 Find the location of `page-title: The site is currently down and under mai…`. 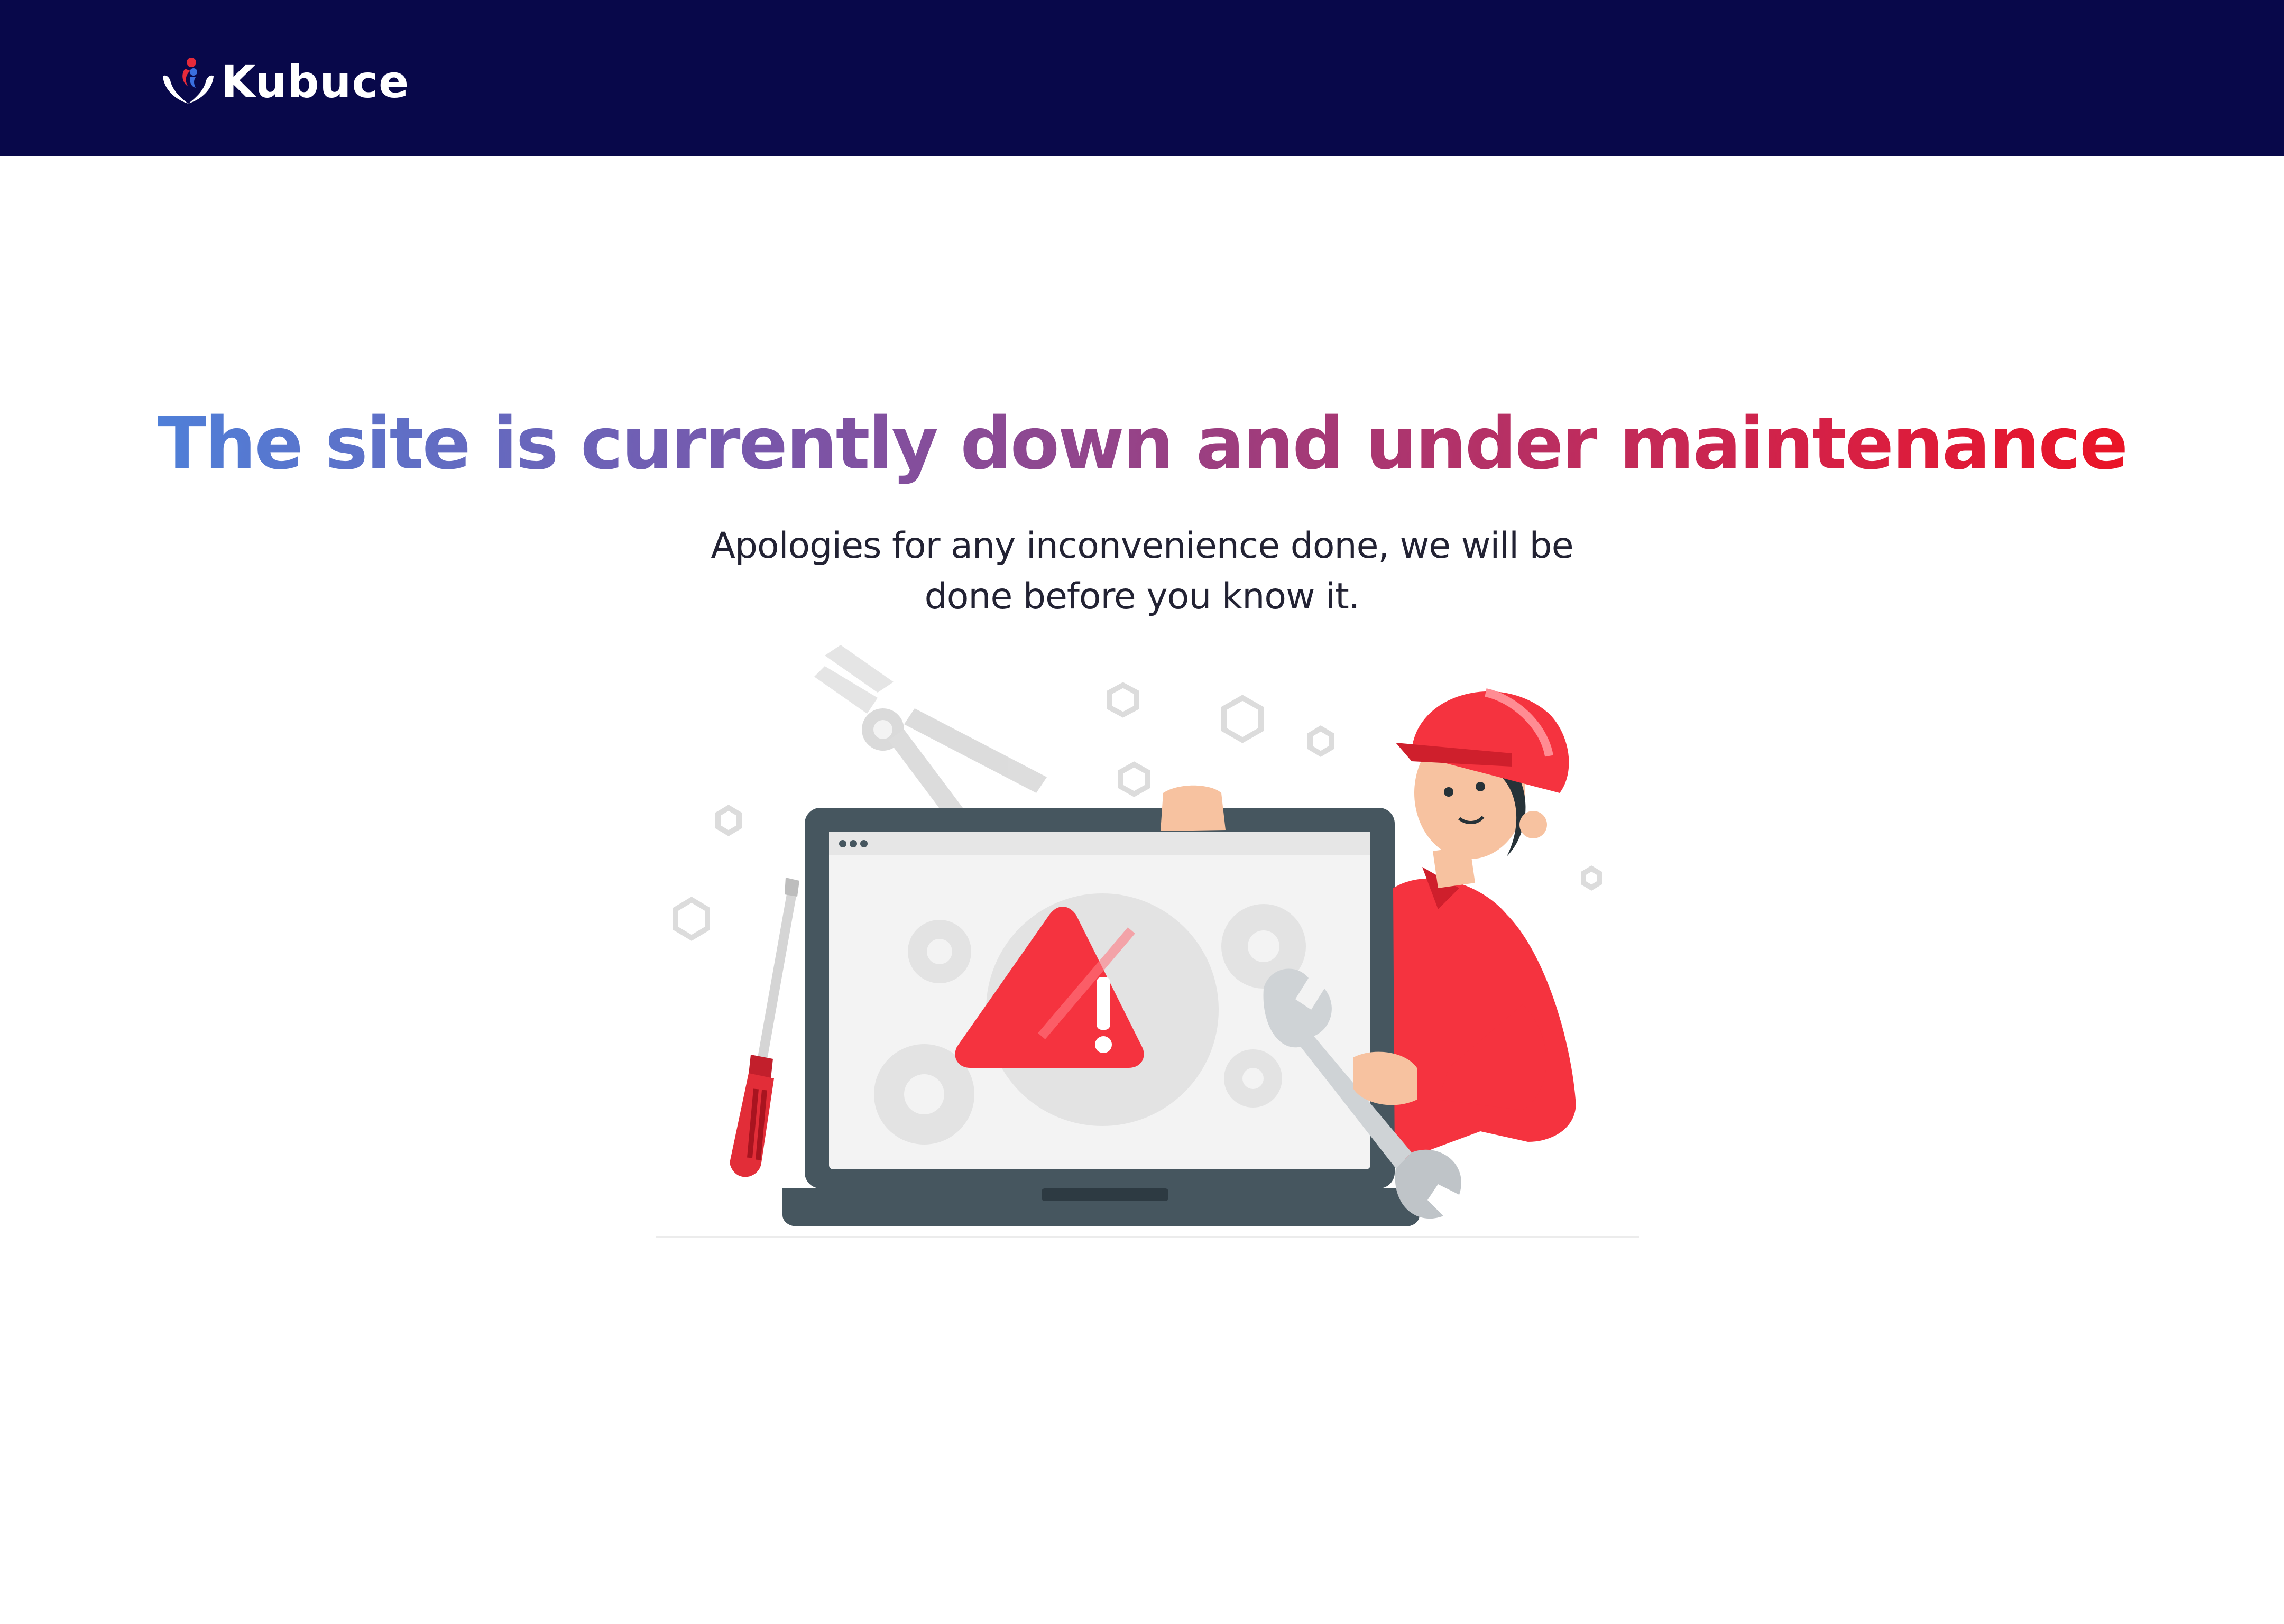

page-title: The site is currently down and under mai… is located at coordinates (1142, 444).